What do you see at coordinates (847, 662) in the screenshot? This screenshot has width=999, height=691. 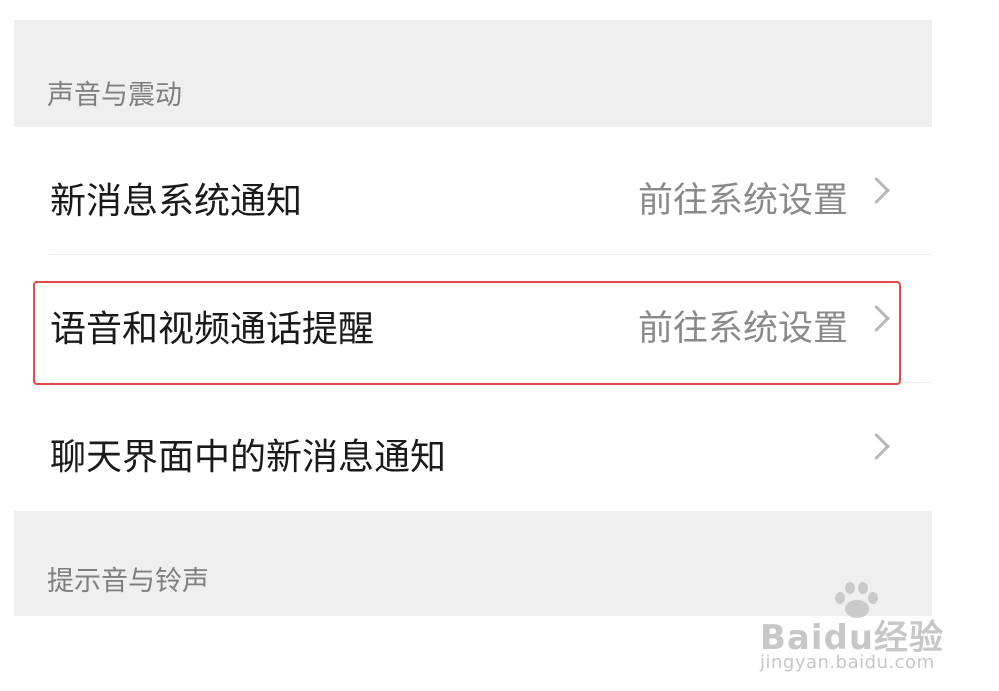 I see `watermark-url: jingyan.baidu.com` at bounding box center [847, 662].